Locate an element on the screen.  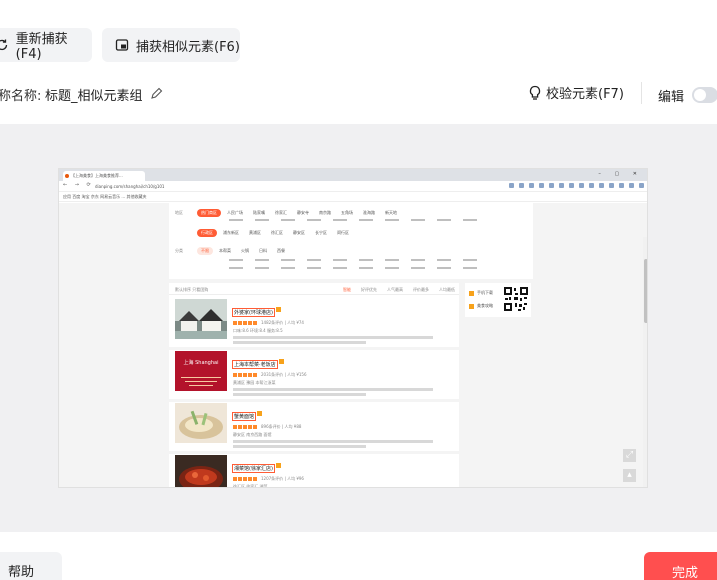
sort-option: 人气最高 is located at coordinates (395, 289).